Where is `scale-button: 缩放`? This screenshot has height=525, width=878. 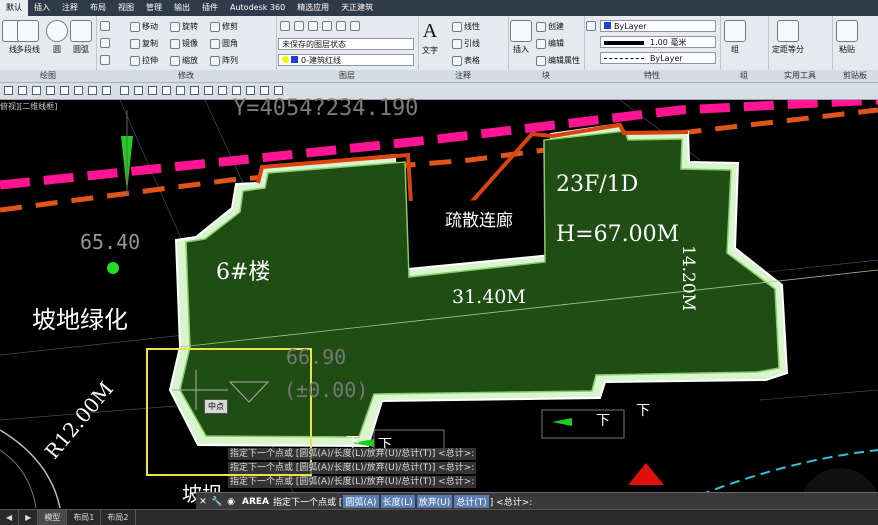 scale-button: 缩放 is located at coordinates (184, 60).